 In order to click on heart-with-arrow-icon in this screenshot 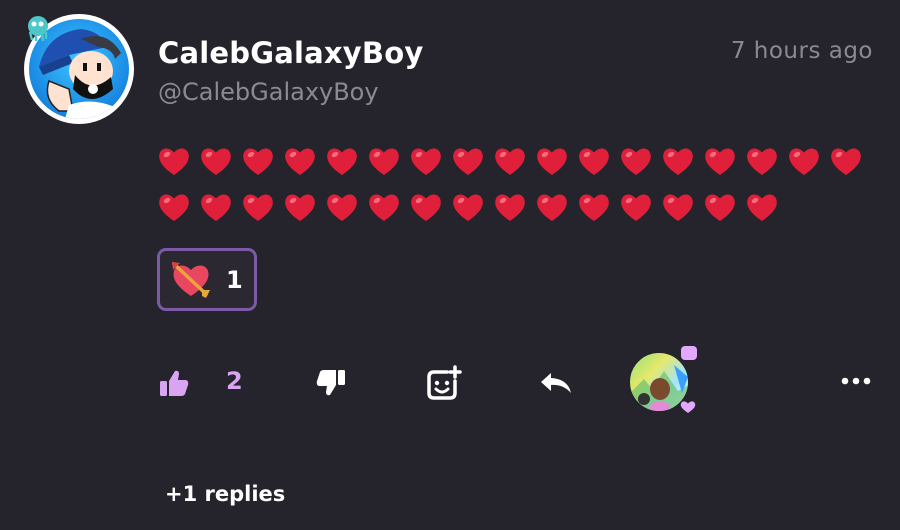, I will do `click(191, 279)`.